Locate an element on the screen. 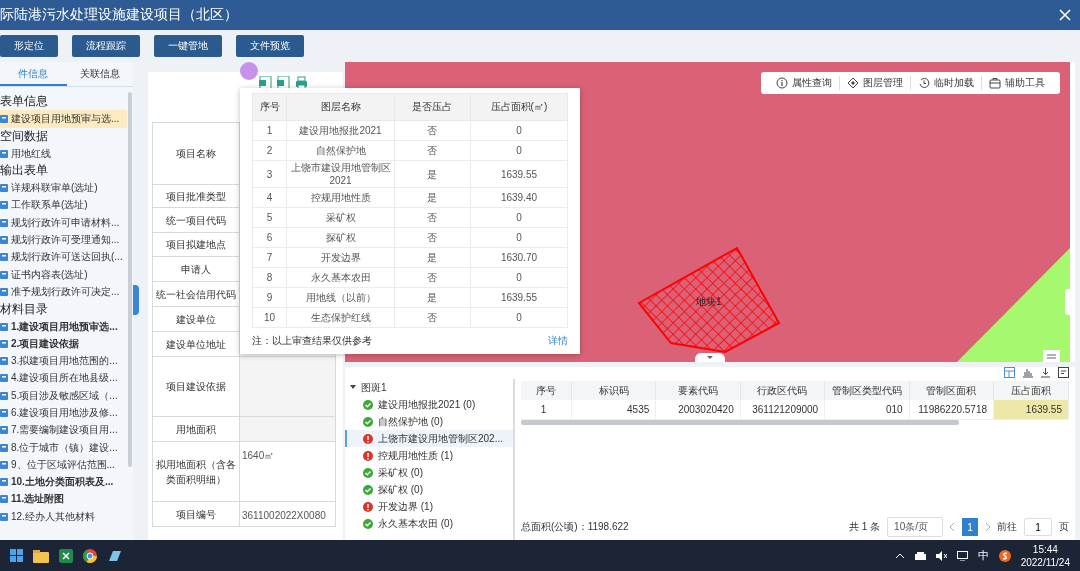 This screenshot has height=571, width=1080. table-cell: 4535 is located at coordinates (613, 410).